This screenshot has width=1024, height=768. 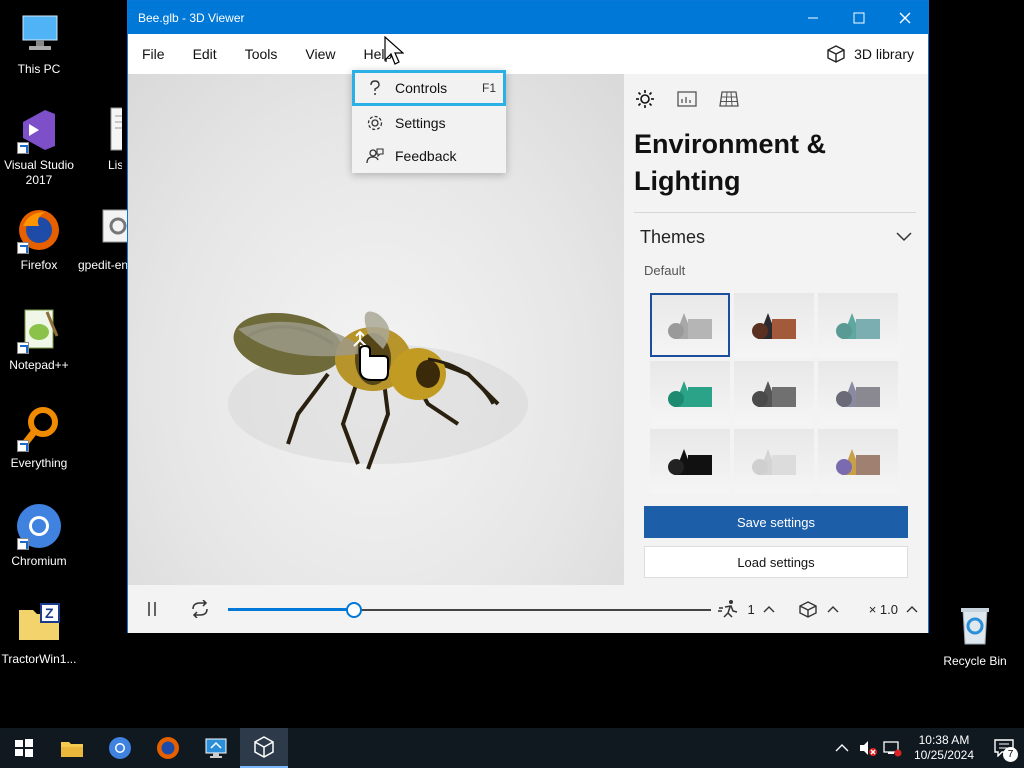 I want to click on cube-icon, so click(x=836, y=54).